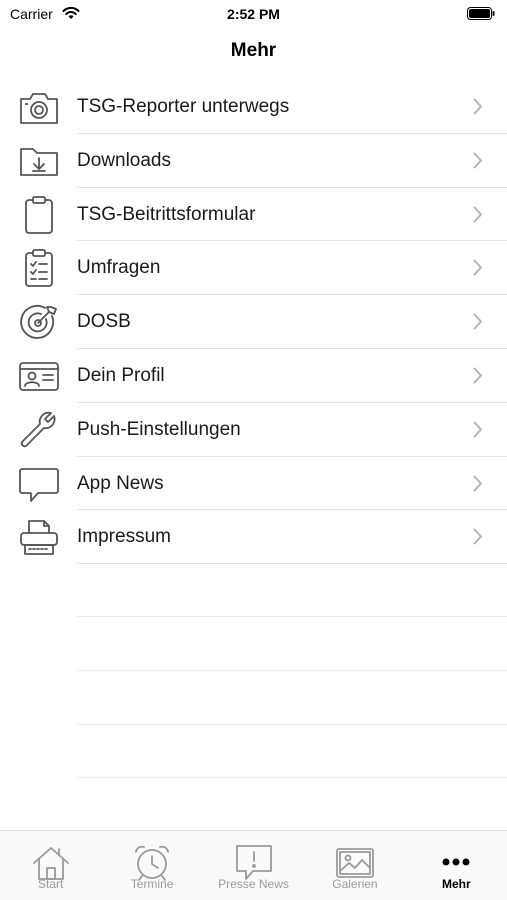  I want to click on folder-download-icon, so click(39, 161).